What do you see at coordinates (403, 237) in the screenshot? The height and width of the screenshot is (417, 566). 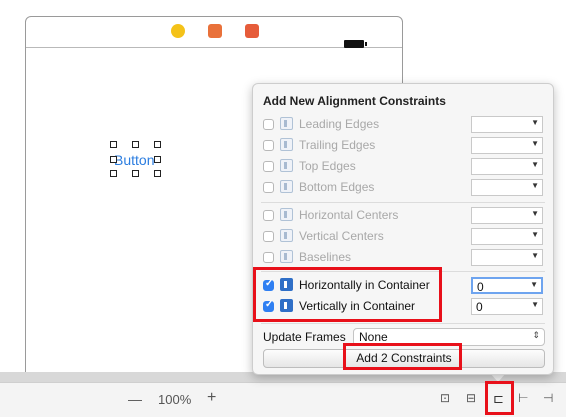 I see `constraint-row-vertical-centers: Vertical Centers ▼` at bounding box center [403, 237].